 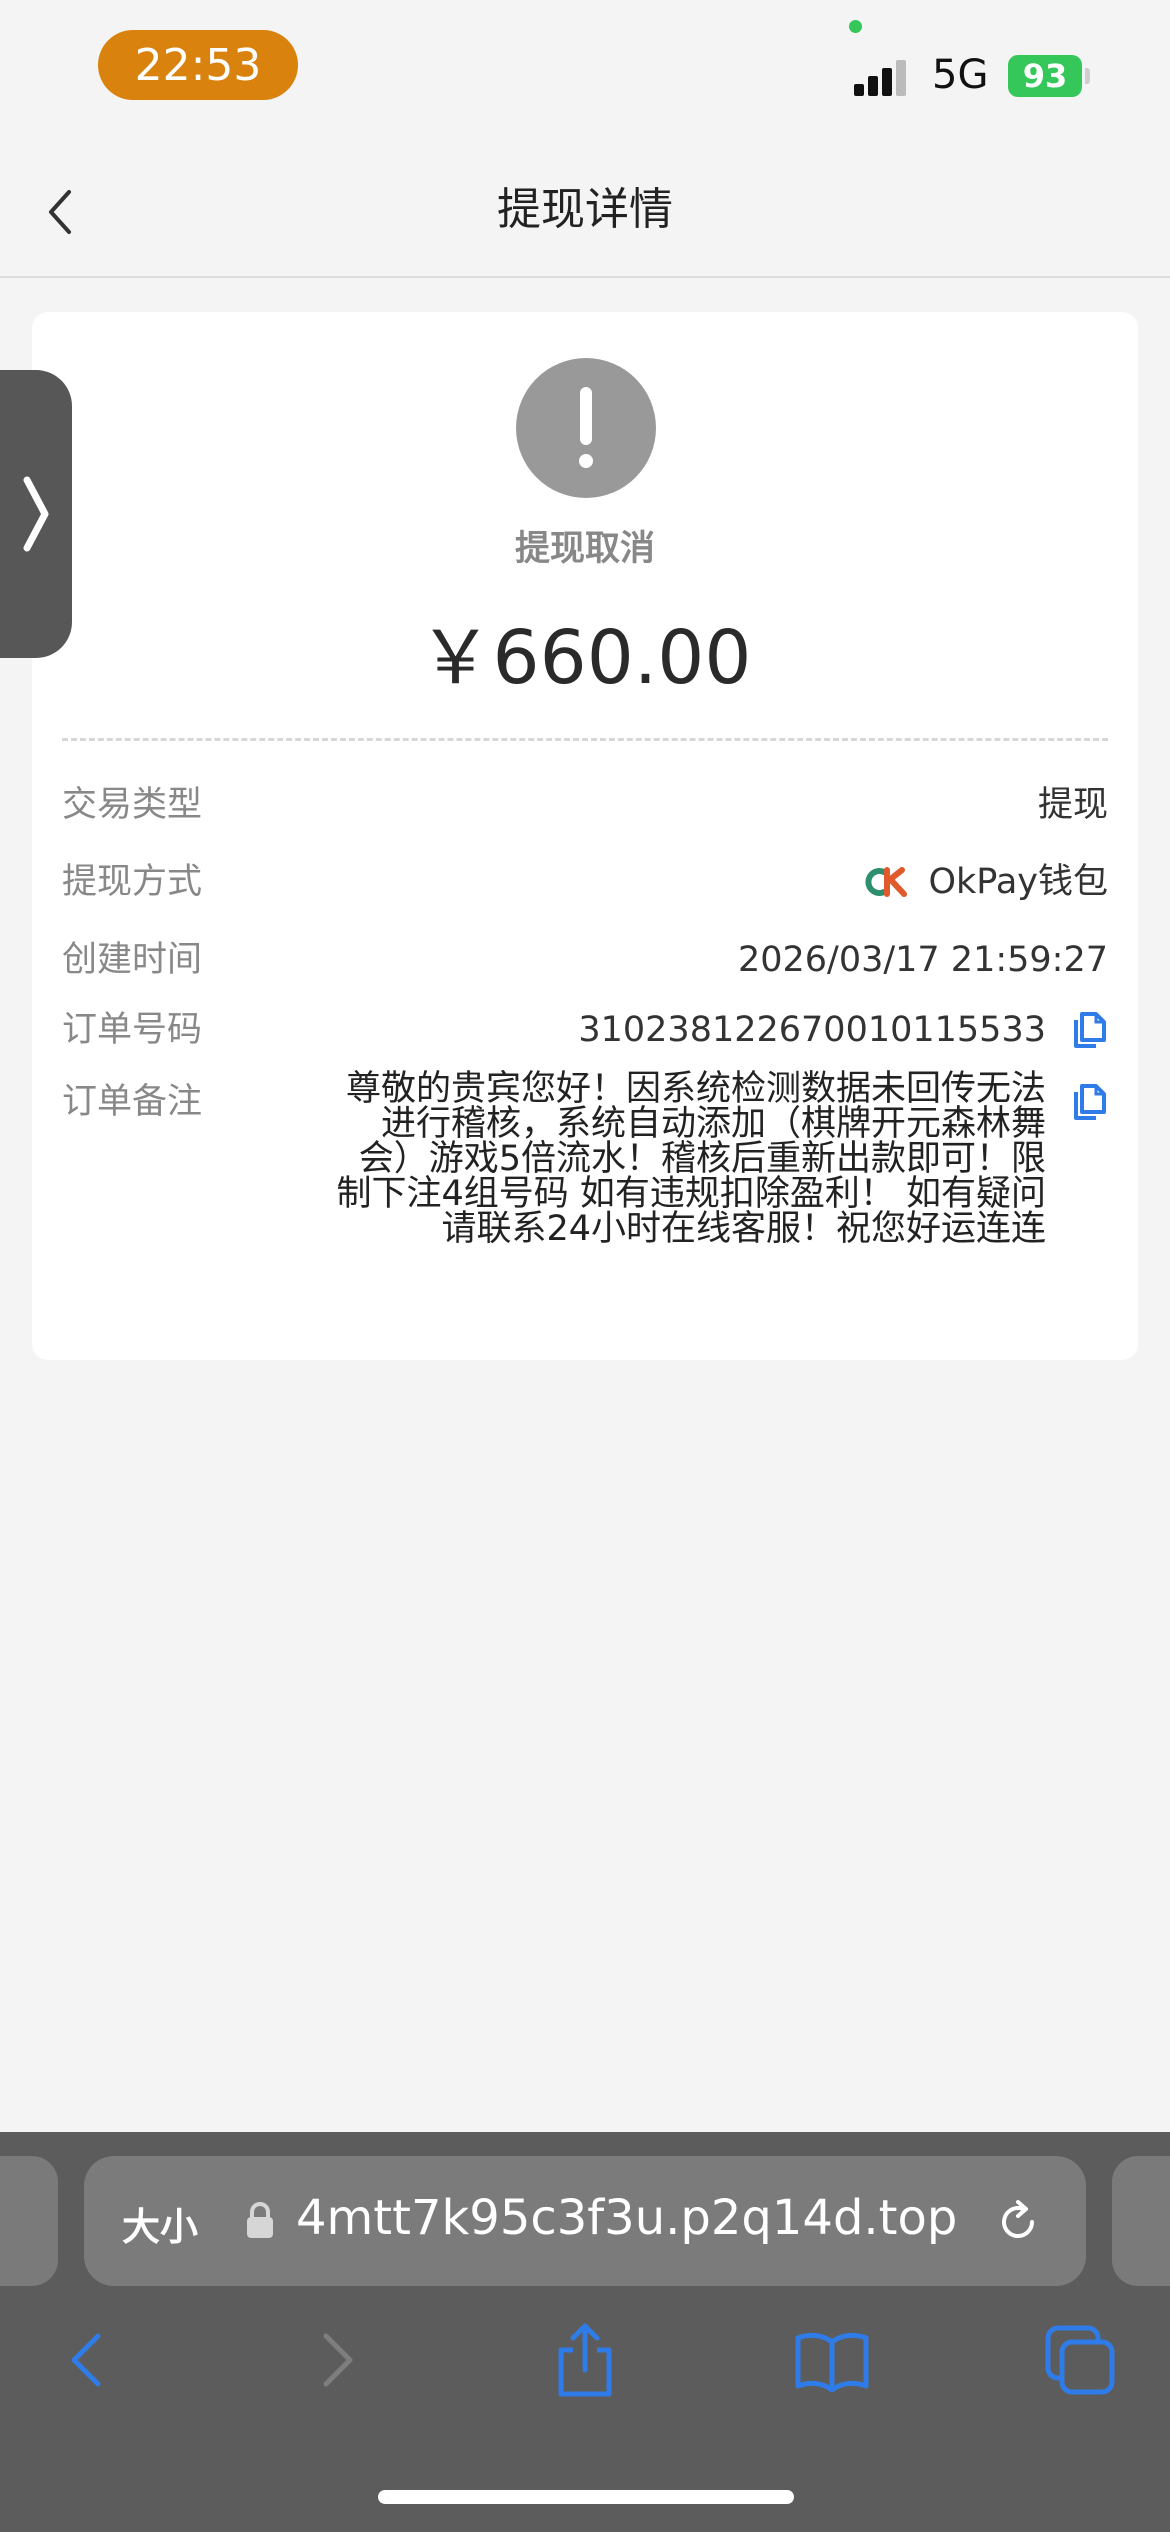 I want to click on browser-back-button, so click(x=86, y=2360).